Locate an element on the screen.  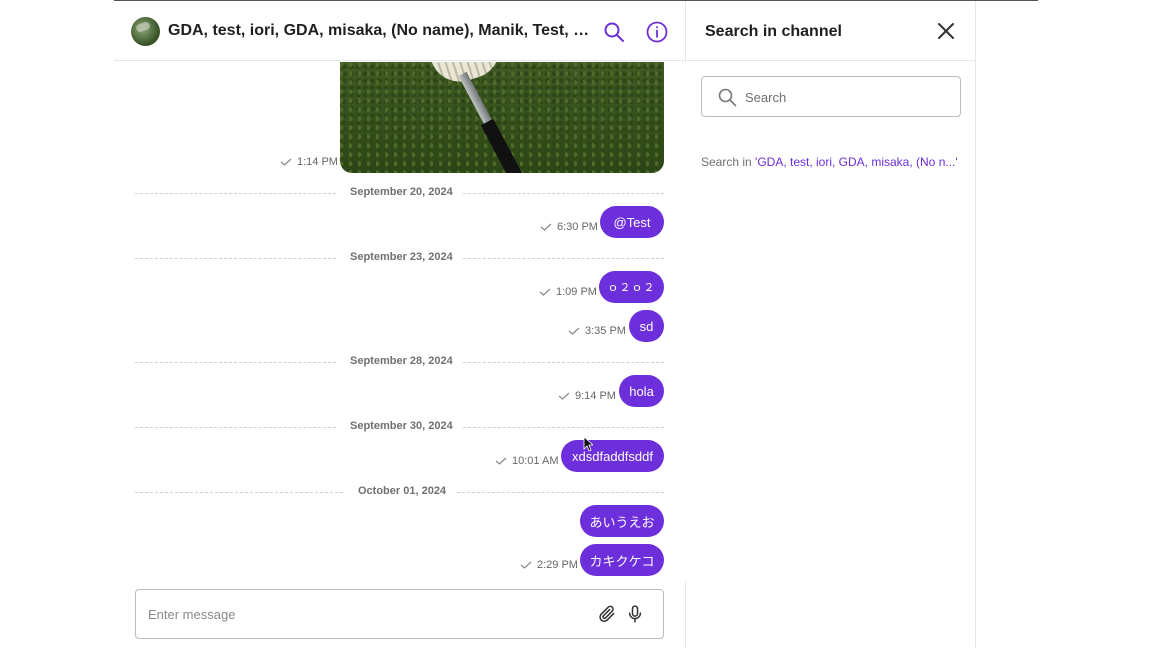
message-bubble: あいうえお is located at coordinates (622, 521).